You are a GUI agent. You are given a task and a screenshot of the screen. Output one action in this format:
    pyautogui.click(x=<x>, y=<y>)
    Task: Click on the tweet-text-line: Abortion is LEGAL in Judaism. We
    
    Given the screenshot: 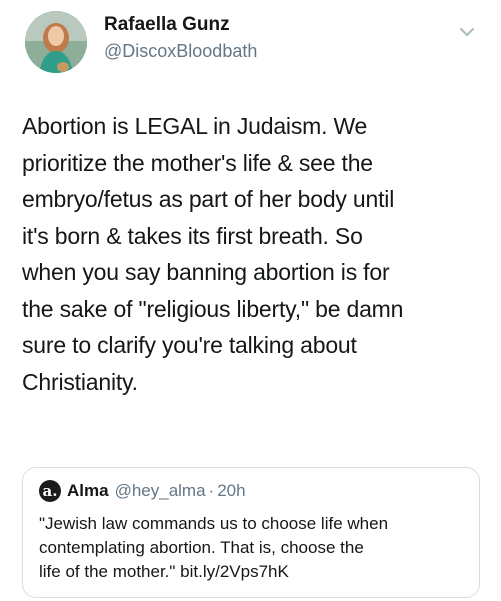 What is the action you would take?
    pyautogui.click(x=195, y=126)
    